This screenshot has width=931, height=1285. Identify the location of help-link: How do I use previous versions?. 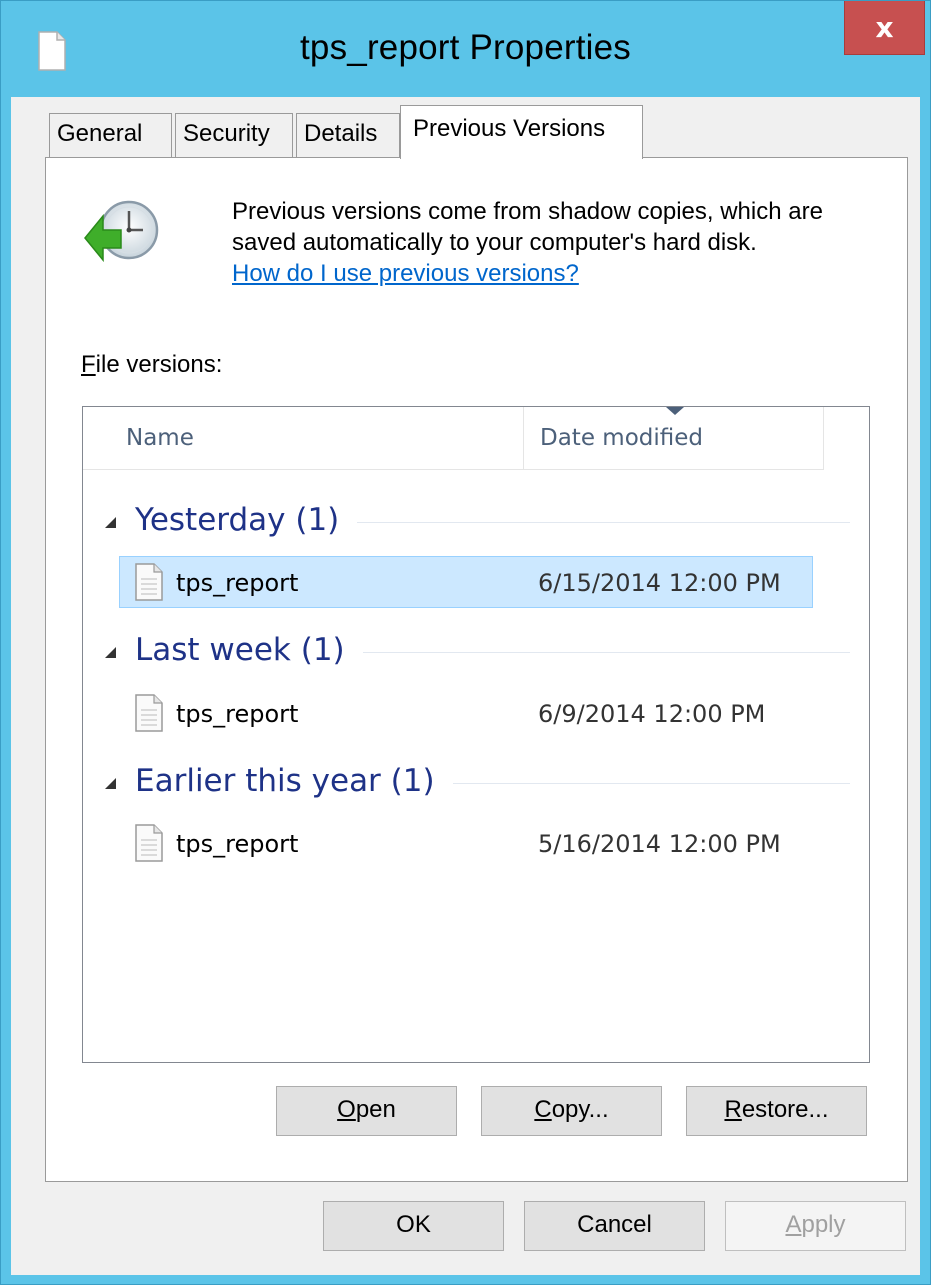
(405, 273).